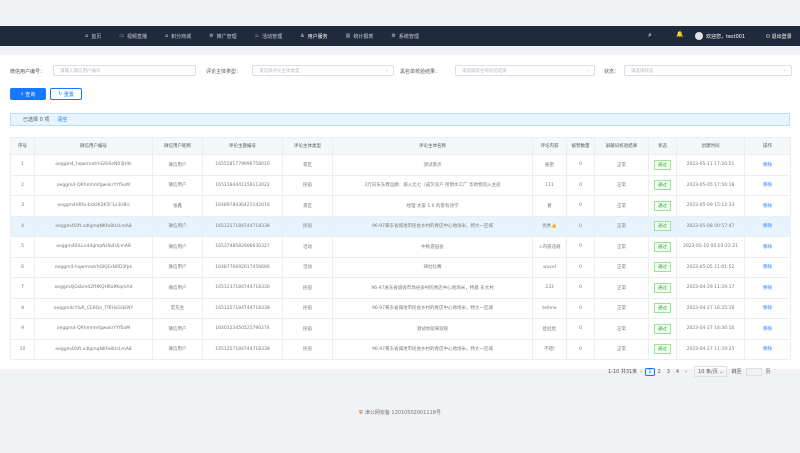 The height and width of the screenshot is (453, 800). I want to click on table-cell: 2023-04-27 14:30:10, so click(710, 329).